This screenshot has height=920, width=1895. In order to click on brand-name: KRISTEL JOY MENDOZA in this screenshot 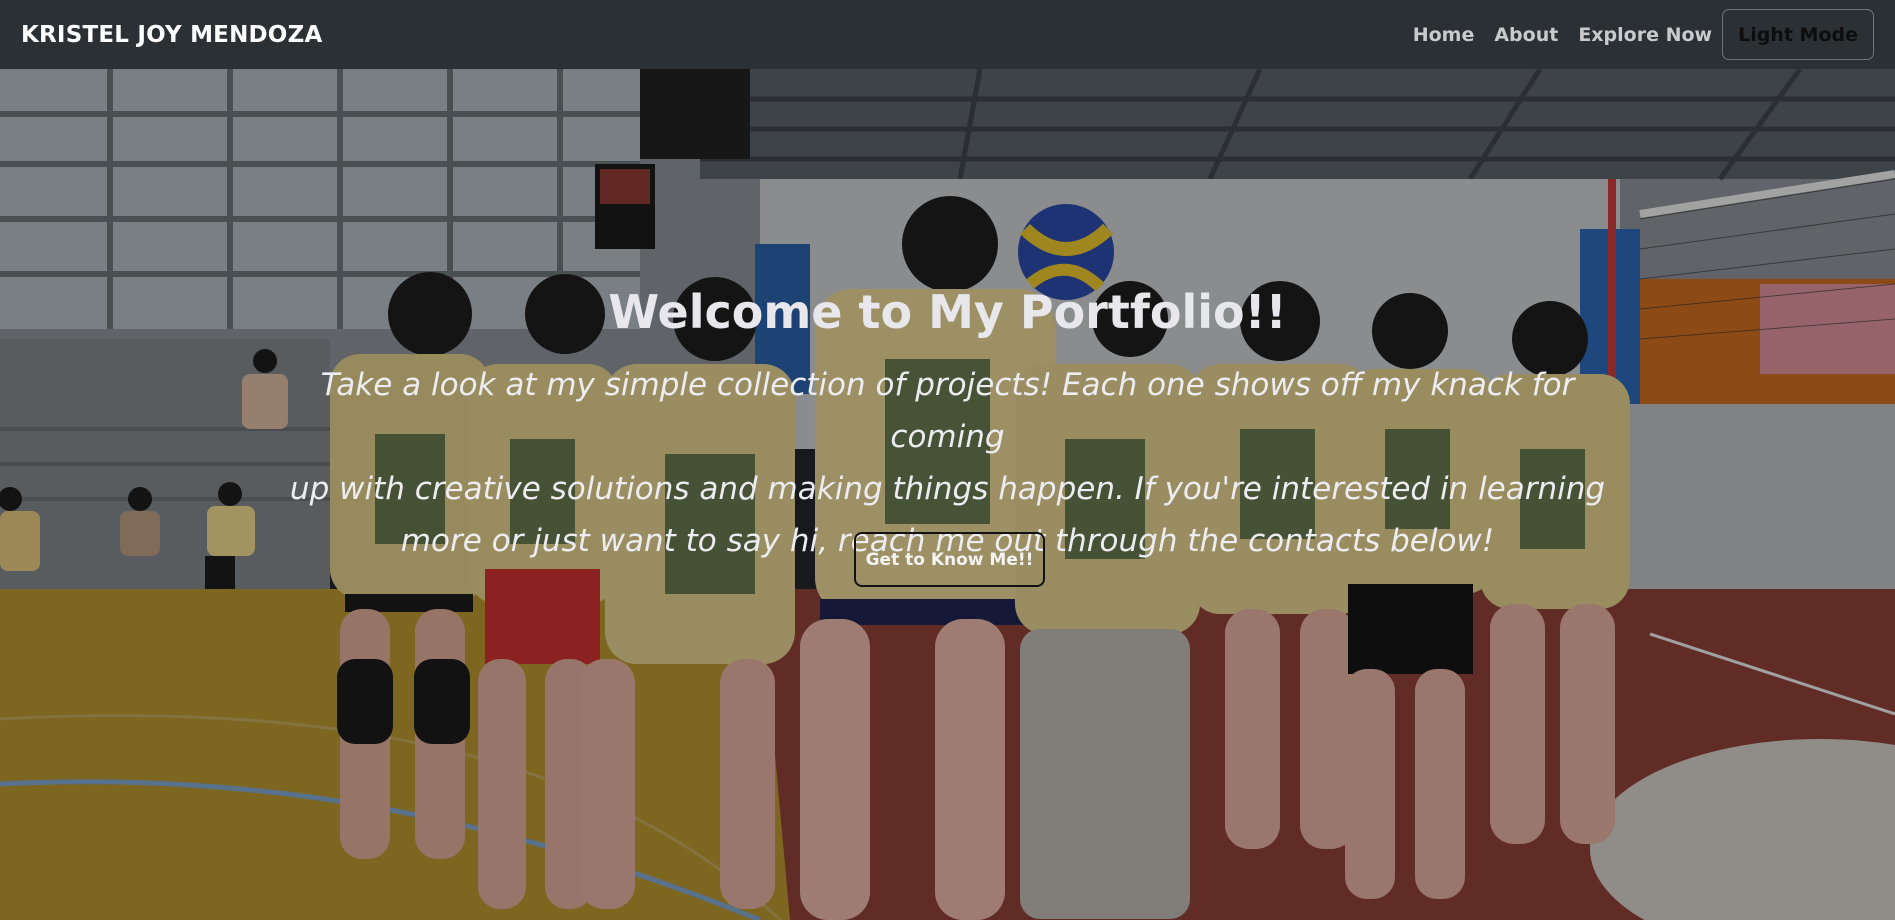, I will do `click(171, 35)`.